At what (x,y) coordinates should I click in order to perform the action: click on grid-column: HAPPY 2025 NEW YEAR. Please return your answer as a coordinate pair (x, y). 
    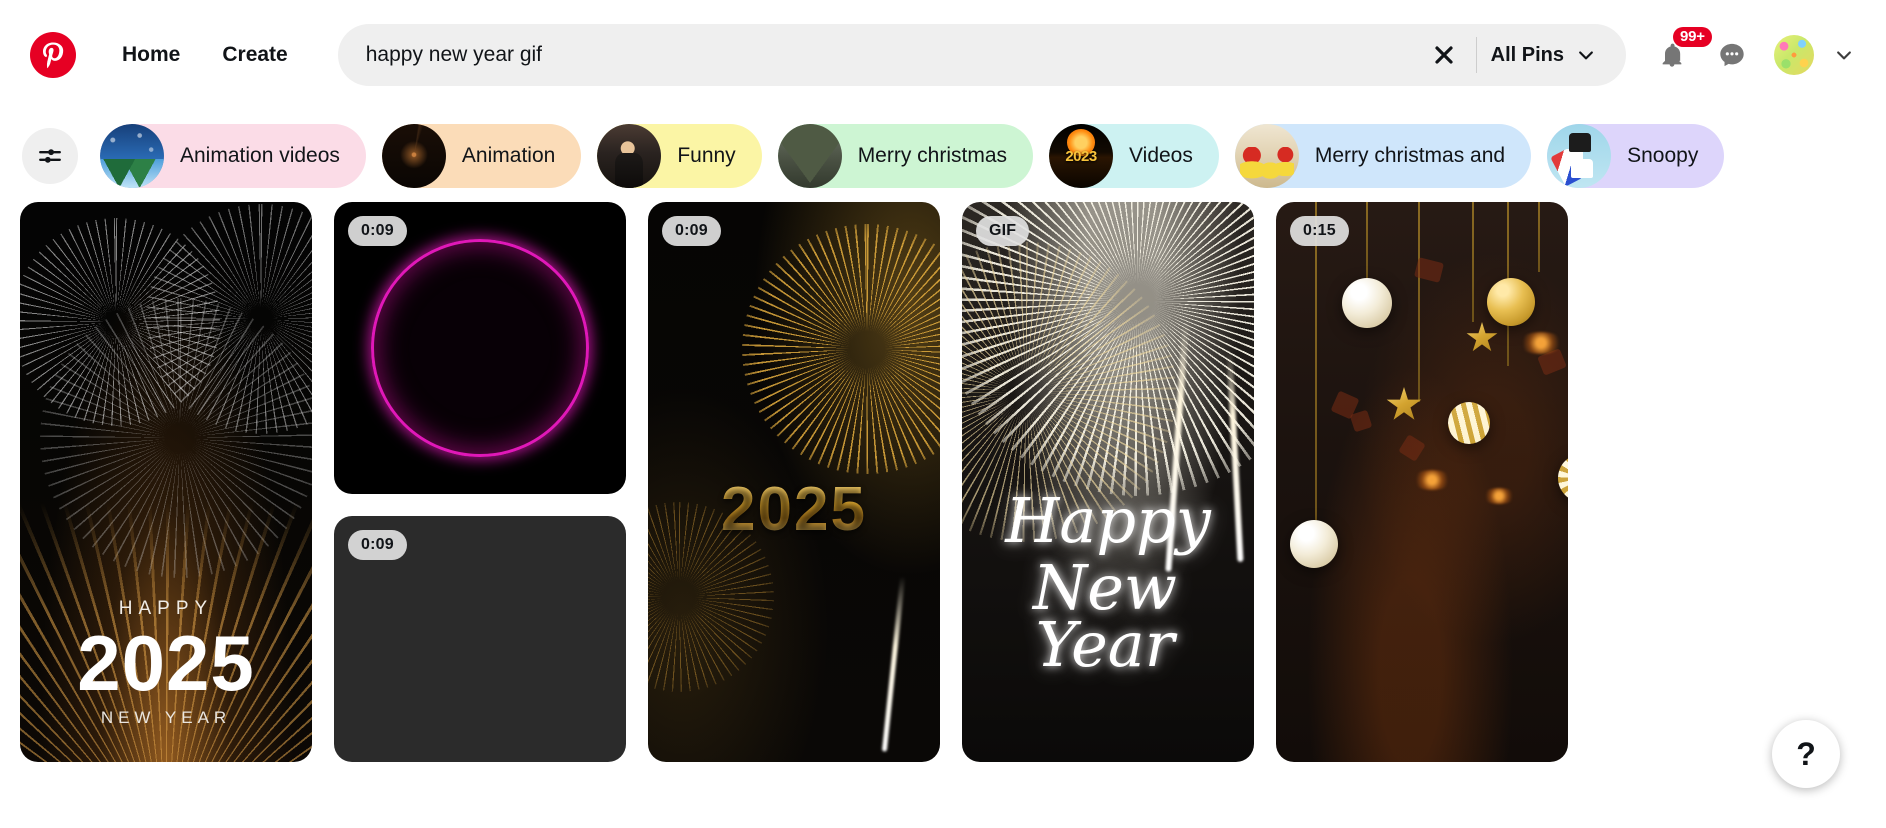
    Looking at the image, I should click on (166, 482).